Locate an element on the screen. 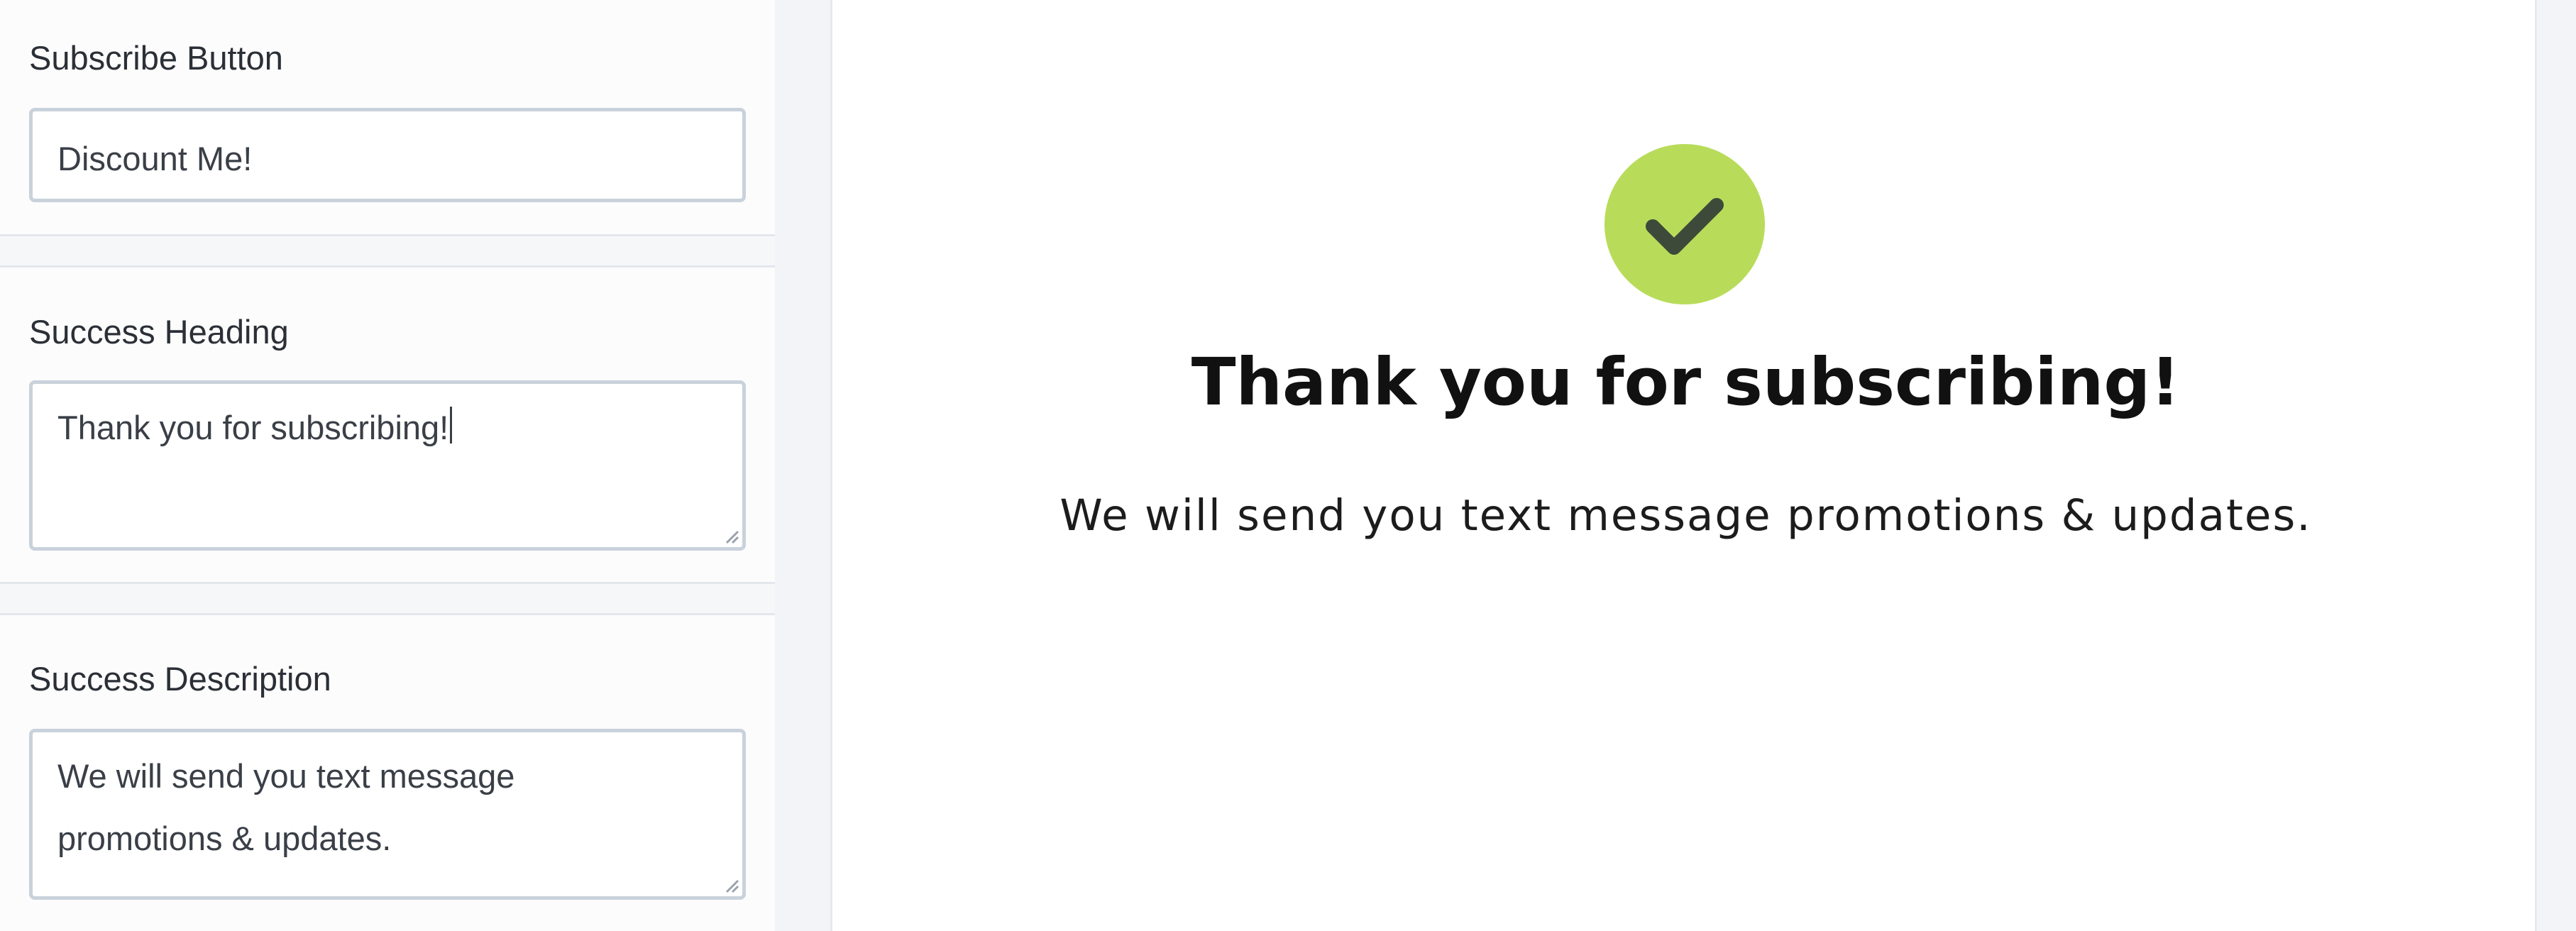  success-heading-value-wrap: Thank you for subscribing! is located at coordinates (362, 428).